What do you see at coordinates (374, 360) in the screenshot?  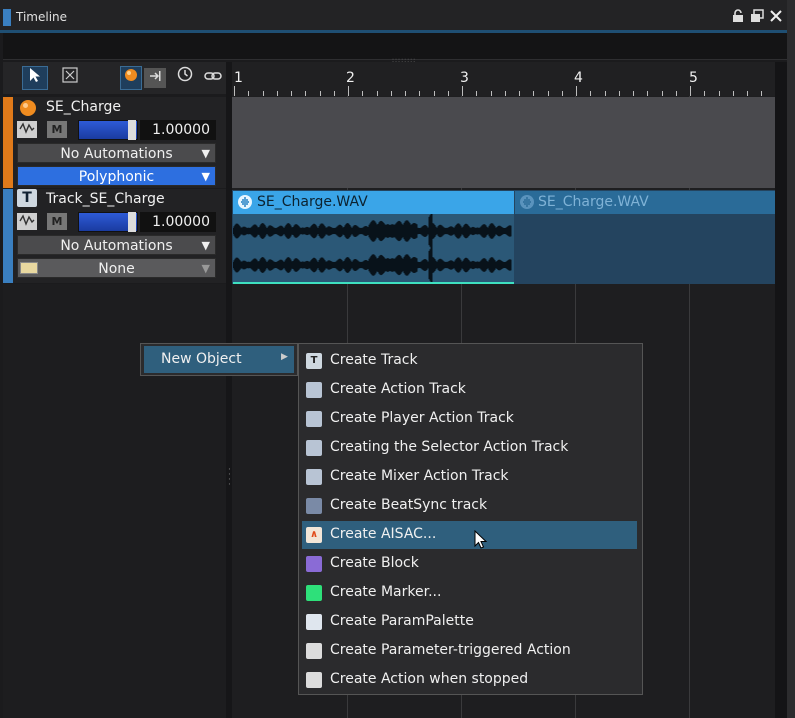 I see `menu-item-label: Create Track` at bounding box center [374, 360].